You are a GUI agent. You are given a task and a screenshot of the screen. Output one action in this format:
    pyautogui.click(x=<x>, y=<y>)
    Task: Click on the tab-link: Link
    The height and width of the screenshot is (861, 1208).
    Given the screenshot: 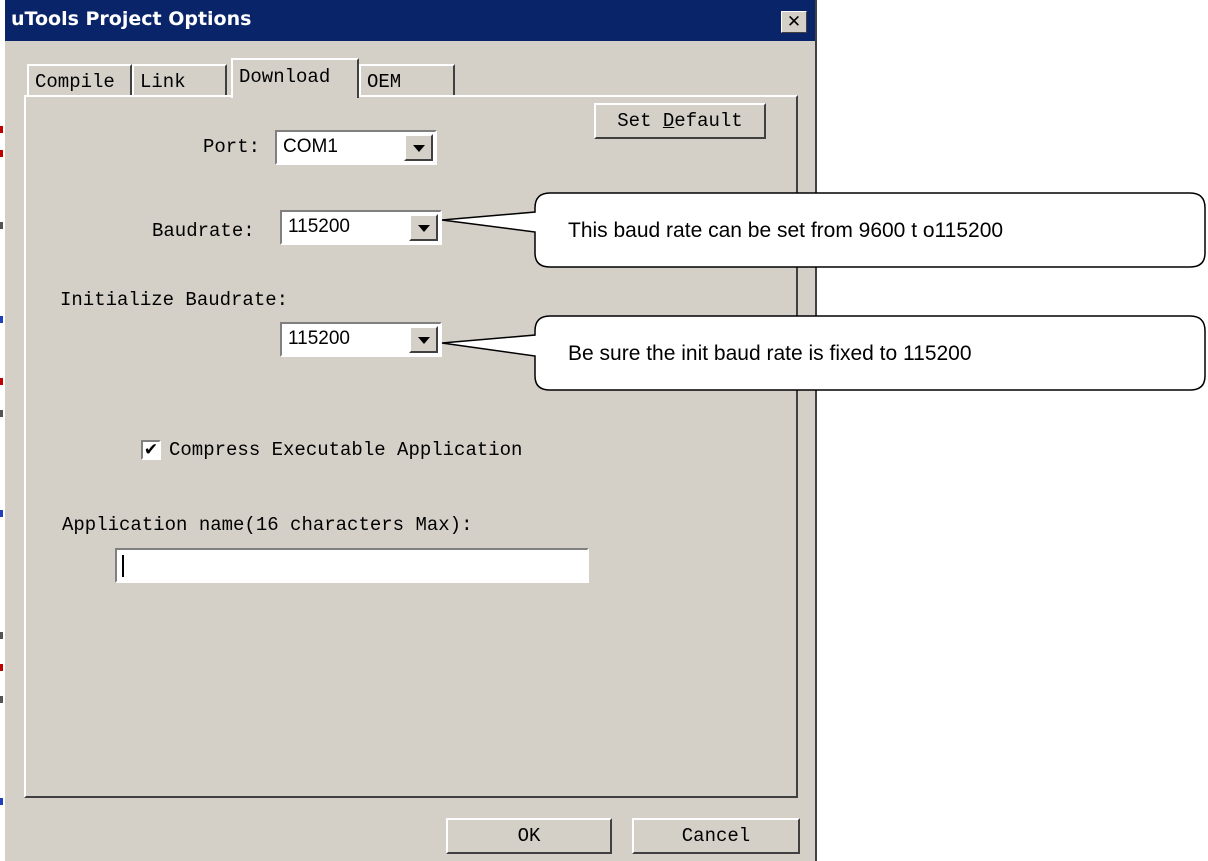 What is the action you would take?
    pyautogui.click(x=179, y=80)
    